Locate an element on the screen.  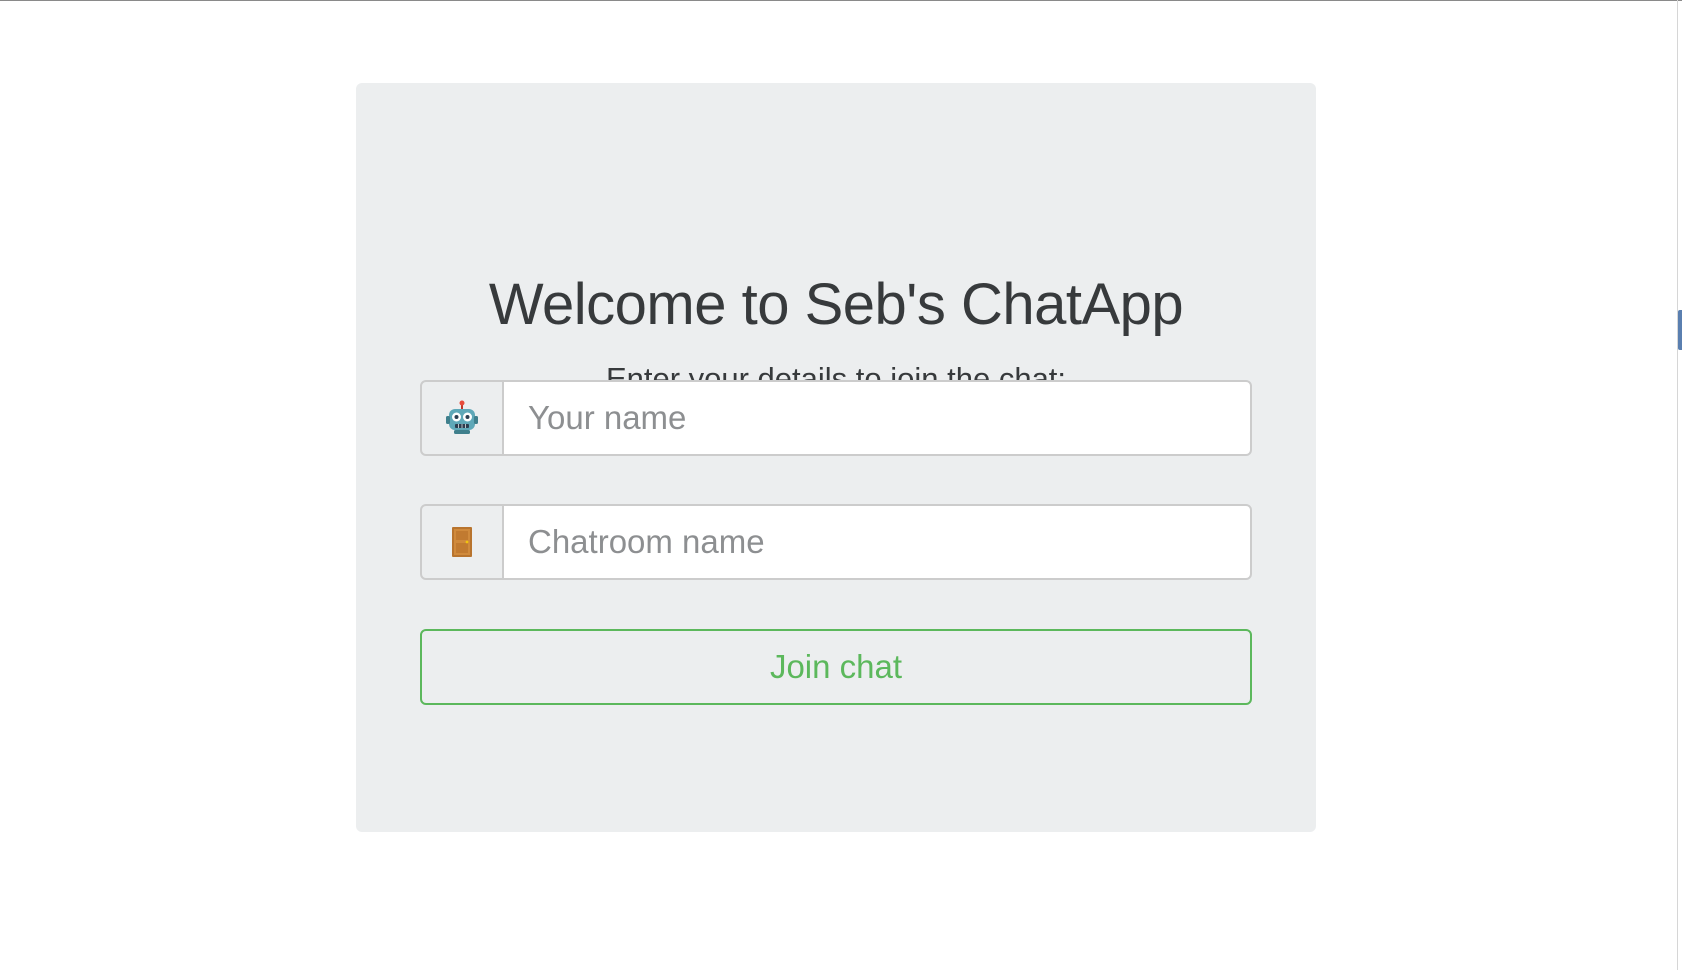
scrollbar-marker is located at coordinates (1680, 330).